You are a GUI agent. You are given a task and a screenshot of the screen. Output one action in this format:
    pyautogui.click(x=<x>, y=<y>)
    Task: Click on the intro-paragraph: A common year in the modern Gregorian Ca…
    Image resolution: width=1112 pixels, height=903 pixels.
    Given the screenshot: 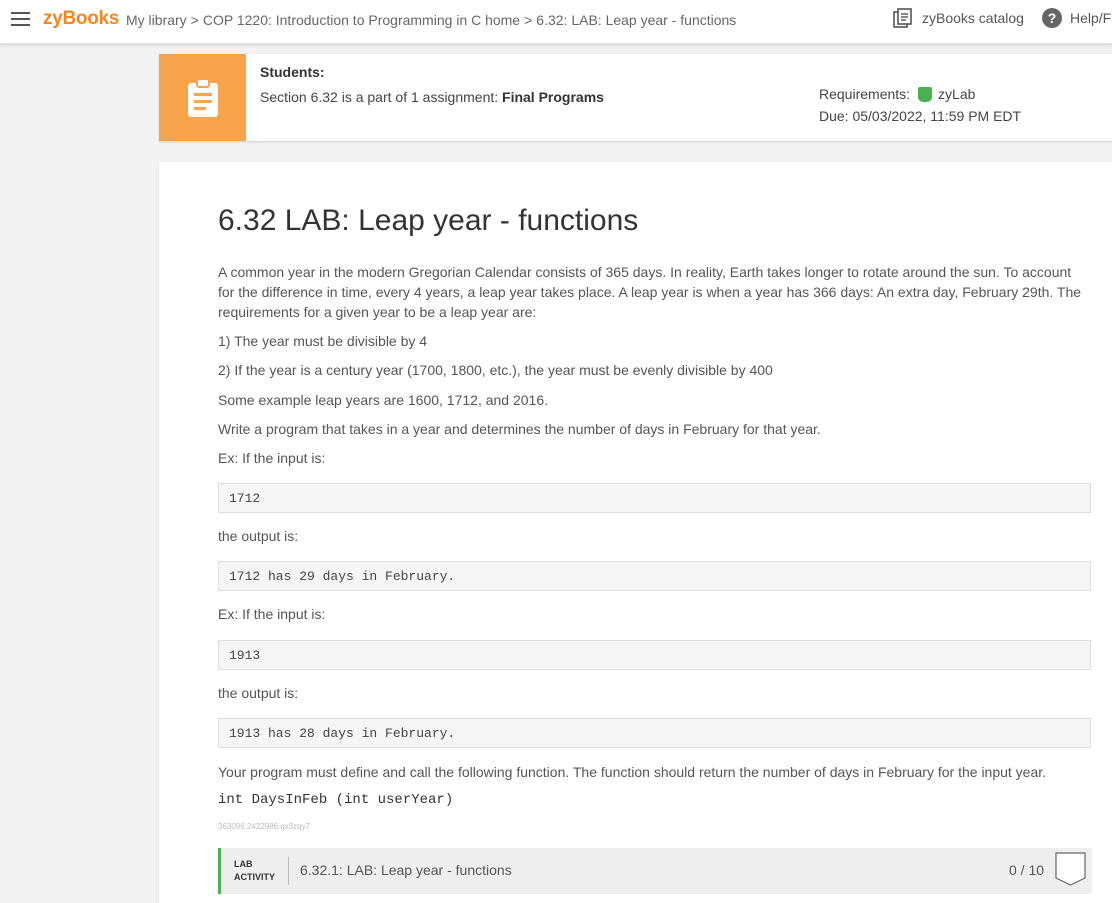 What is the action you would take?
    pyautogui.click(x=650, y=292)
    